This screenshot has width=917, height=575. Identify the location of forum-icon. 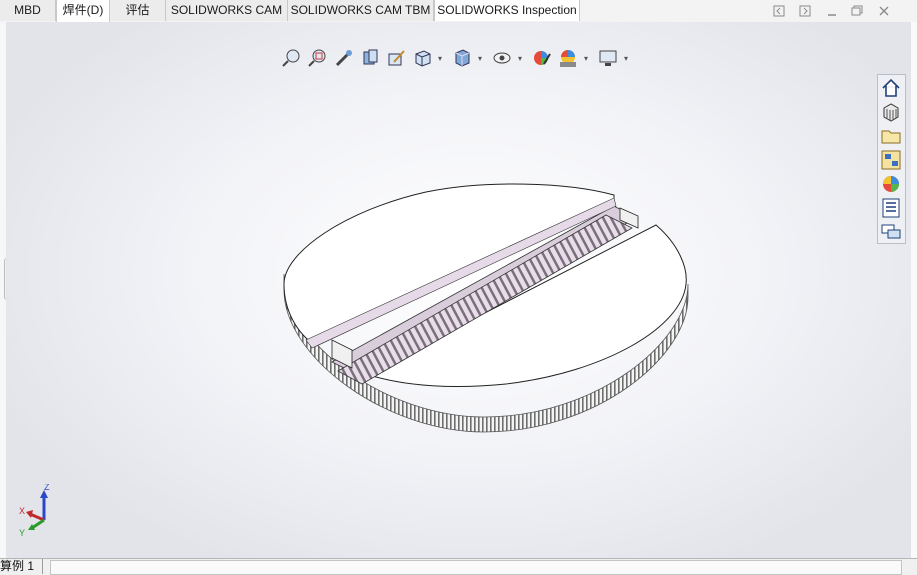
(891, 232).